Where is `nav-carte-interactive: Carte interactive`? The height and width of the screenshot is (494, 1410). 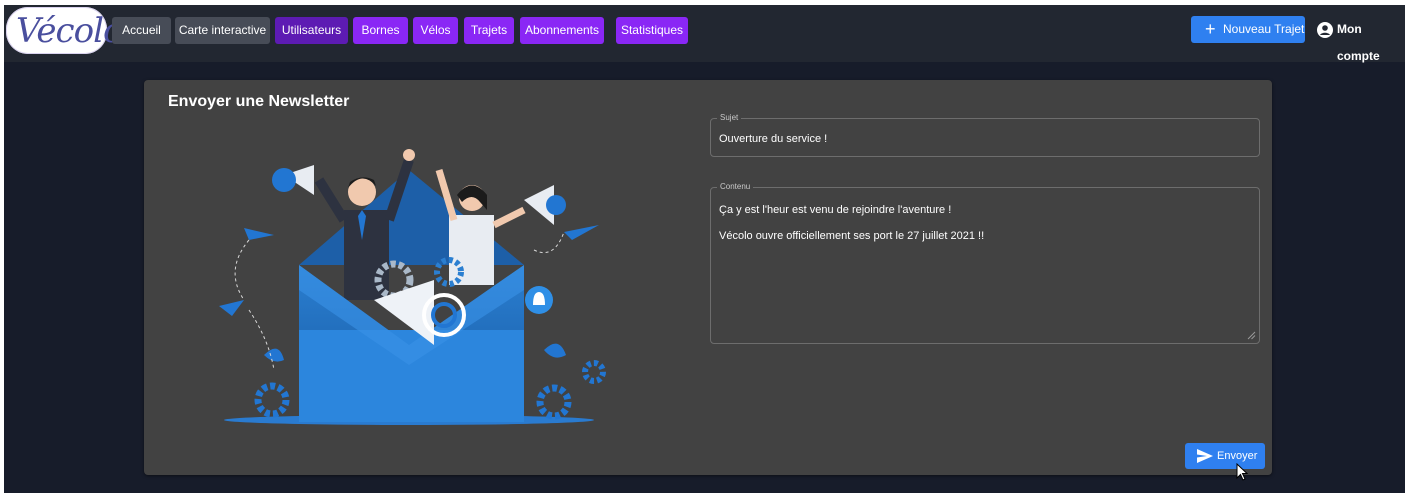 nav-carte-interactive: Carte interactive is located at coordinates (222, 30).